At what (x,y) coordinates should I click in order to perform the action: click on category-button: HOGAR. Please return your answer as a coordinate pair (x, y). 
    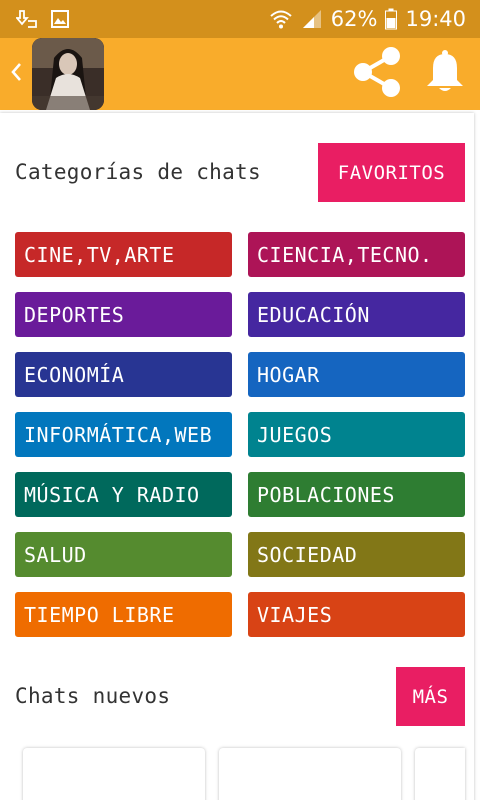
    Looking at the image, I should click on (356, 374).